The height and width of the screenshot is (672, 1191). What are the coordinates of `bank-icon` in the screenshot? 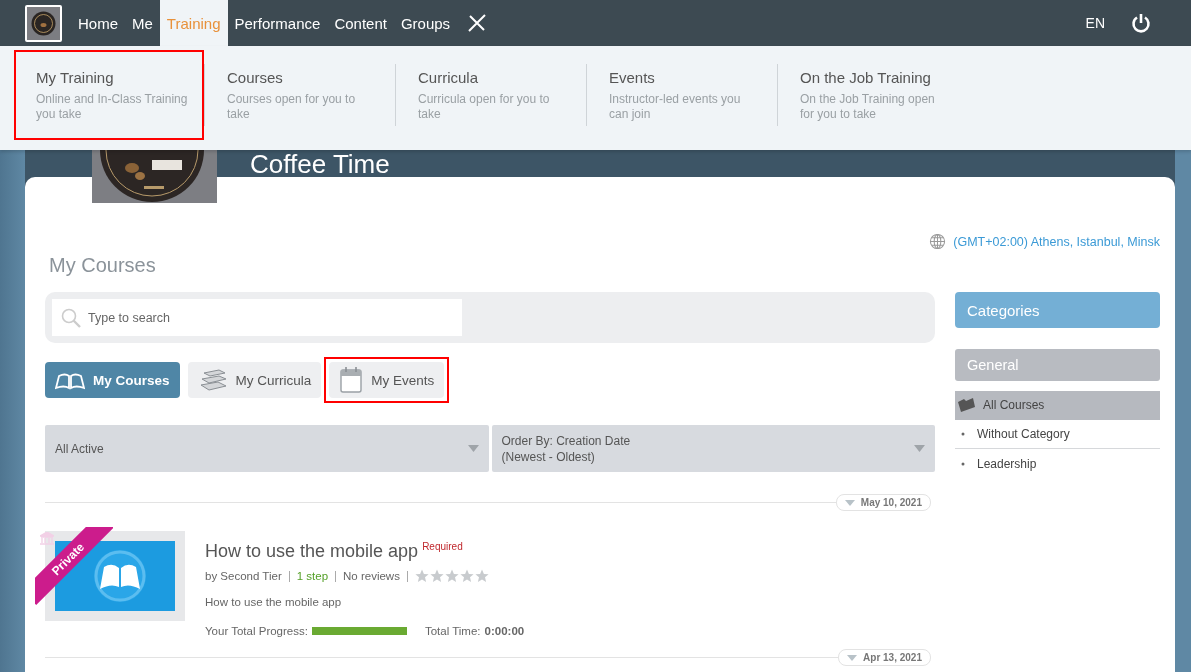 It's located at (47, 538).